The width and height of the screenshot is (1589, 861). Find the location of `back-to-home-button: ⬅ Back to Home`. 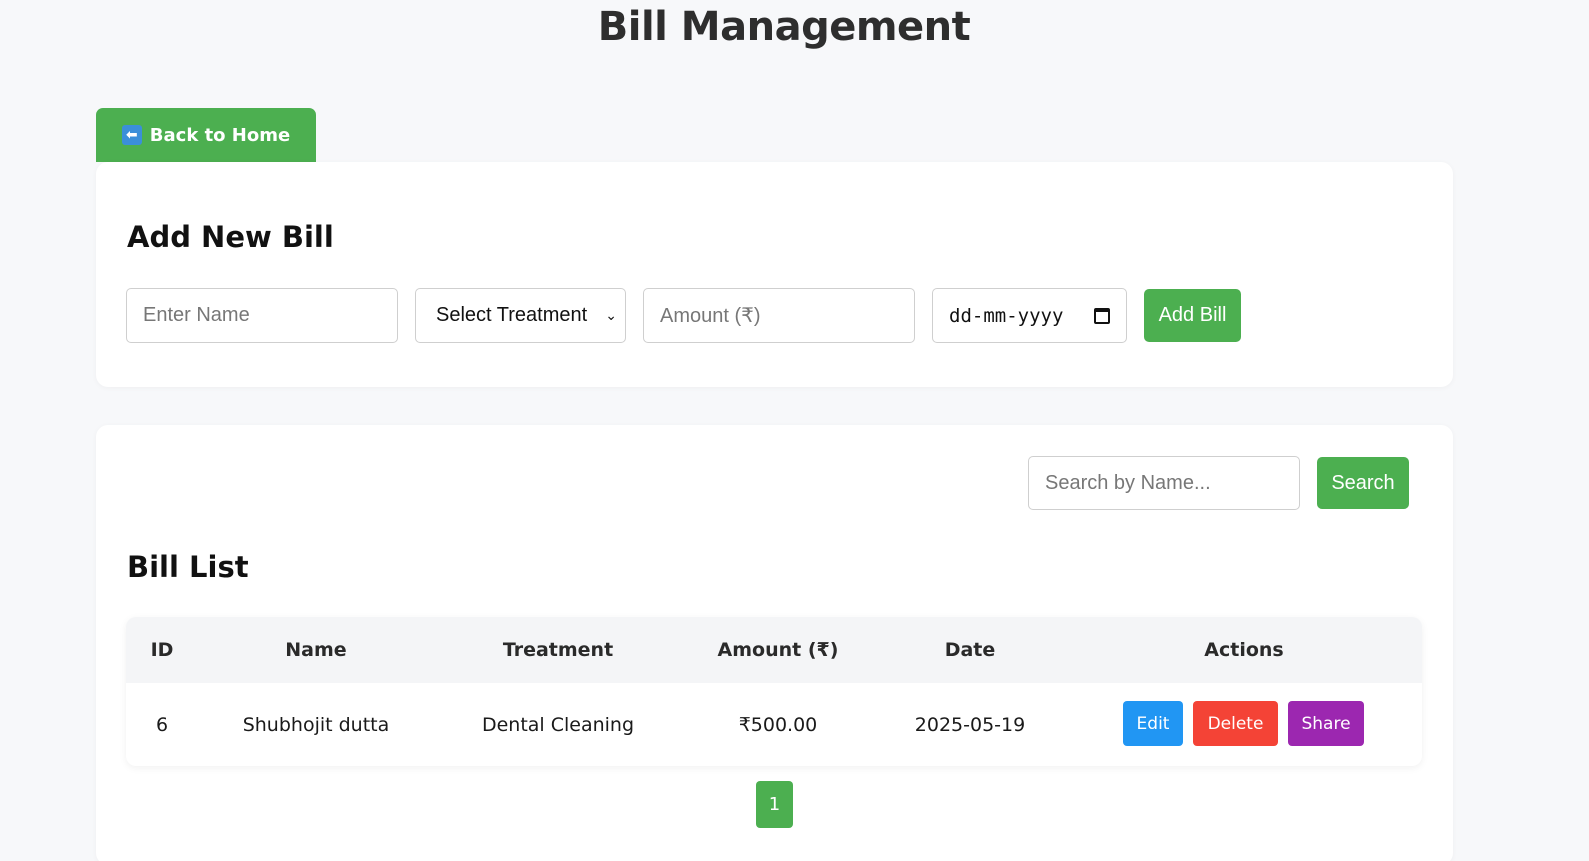

back-to-home-button: ⬅ Back to Home is located at coordinates (206, 135).